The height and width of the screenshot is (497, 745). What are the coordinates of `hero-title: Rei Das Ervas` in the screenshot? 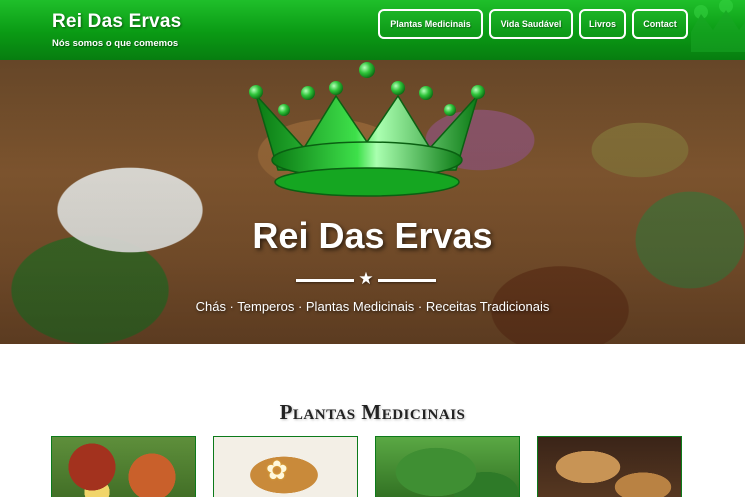 It's located at (372, 235).